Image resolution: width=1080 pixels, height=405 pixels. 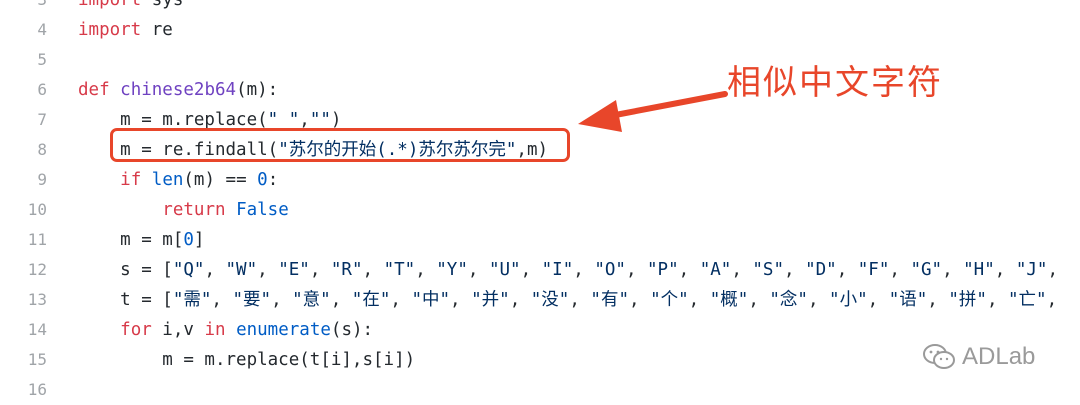 What do you see at coordinates (540, 210) in the screenshot?
I see `code-line: 10 return False` at bounding box center [540, 210].